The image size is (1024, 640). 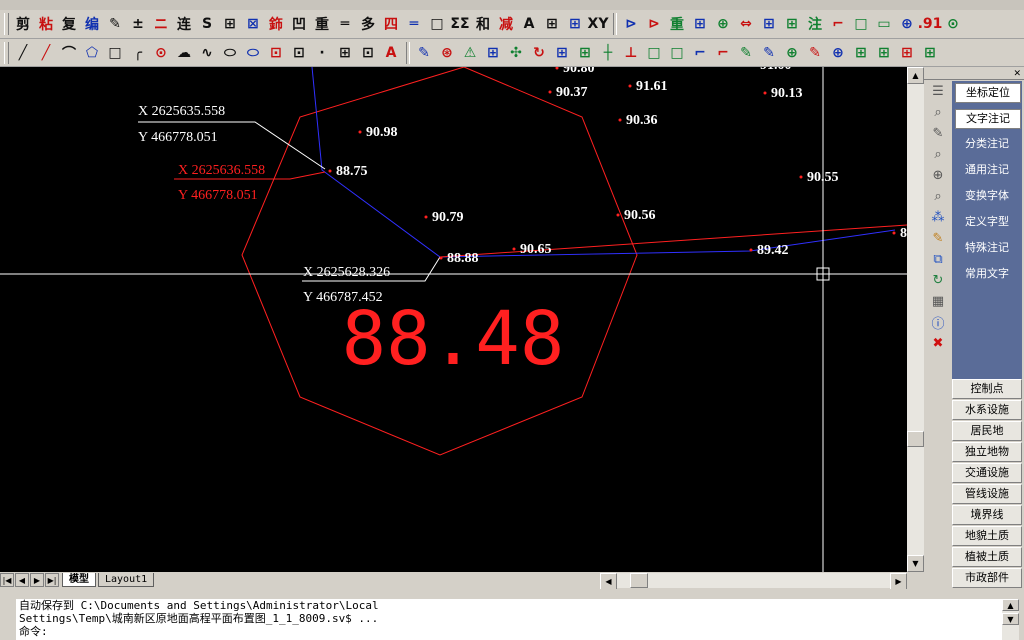 What do you see at coordinates (539, 53) in the screenshot?
I see `toolbar-button: ↻` at bounding box center [539, 53].